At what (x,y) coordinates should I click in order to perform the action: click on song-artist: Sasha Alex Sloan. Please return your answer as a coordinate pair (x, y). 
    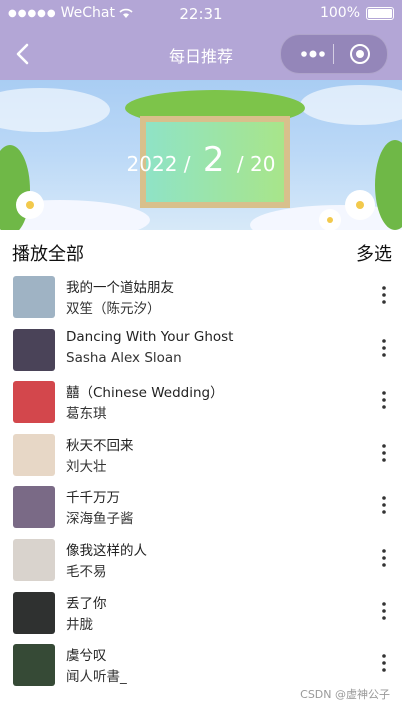
    Looking at the image, I should click on (124, 357).